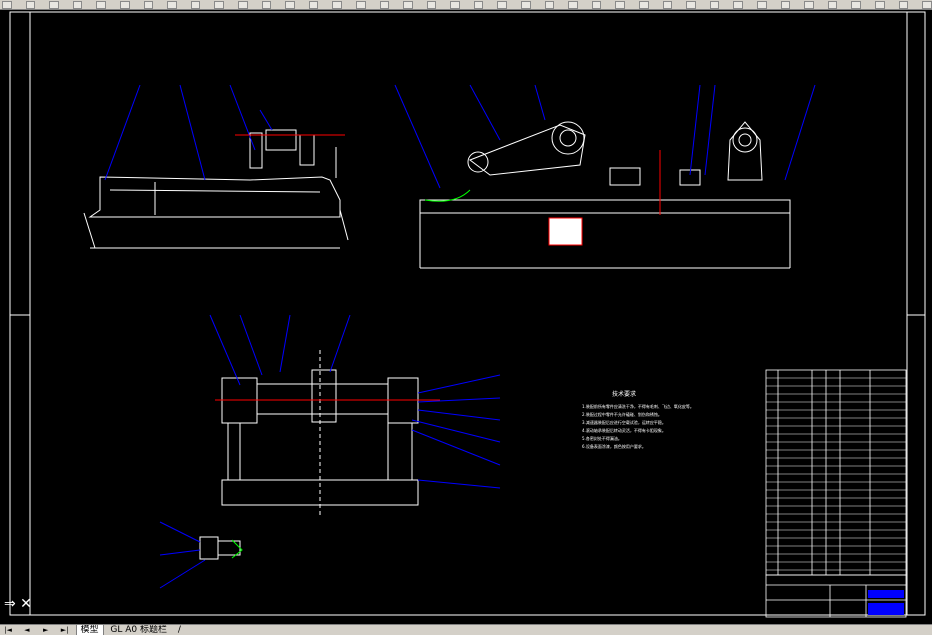 The width and height of the screenshot is (932, 635). I want to click on leaders-section, so click(355, 401).